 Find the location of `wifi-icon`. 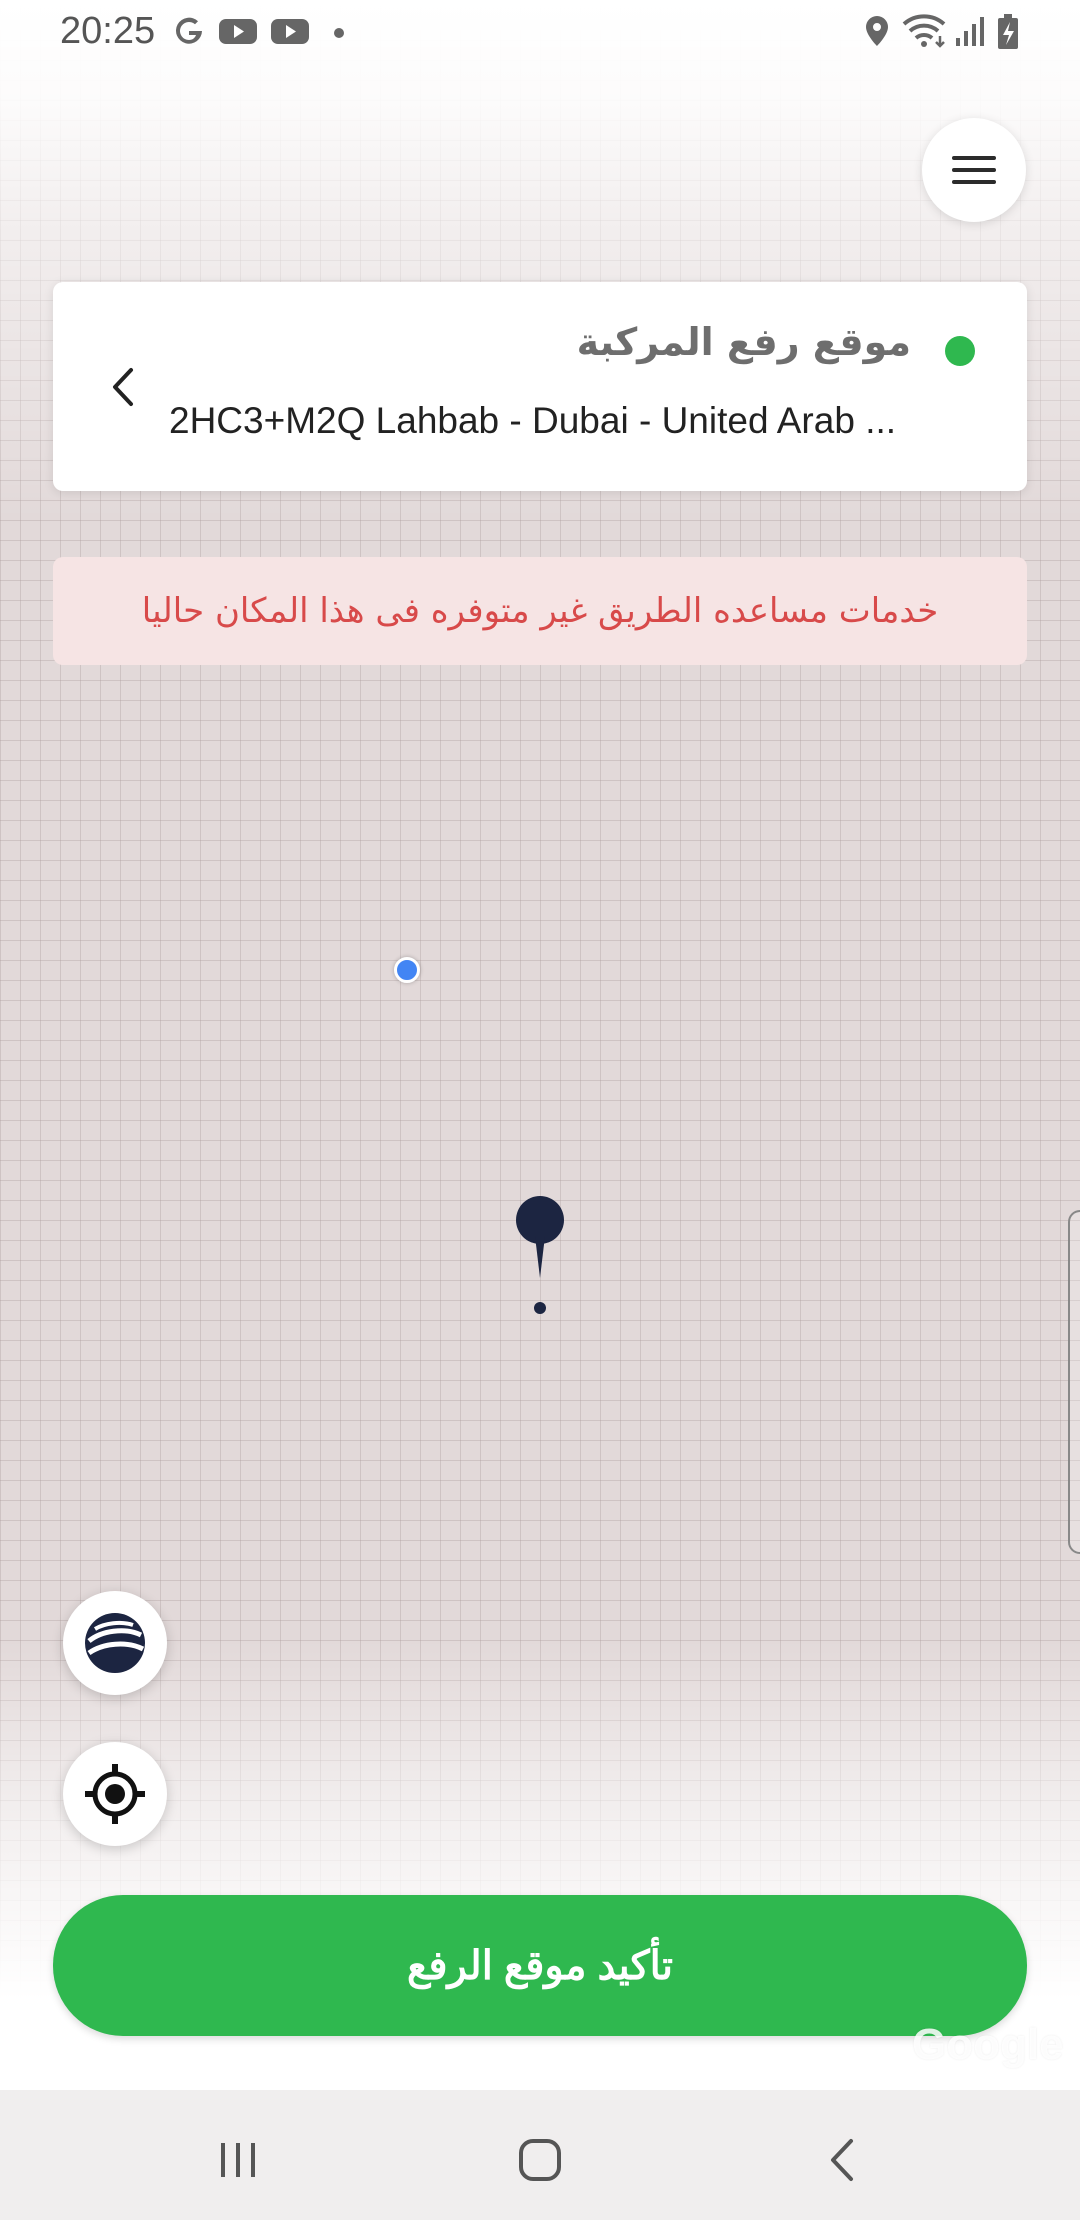

wifi-icon is located at coordinates (925, 33).